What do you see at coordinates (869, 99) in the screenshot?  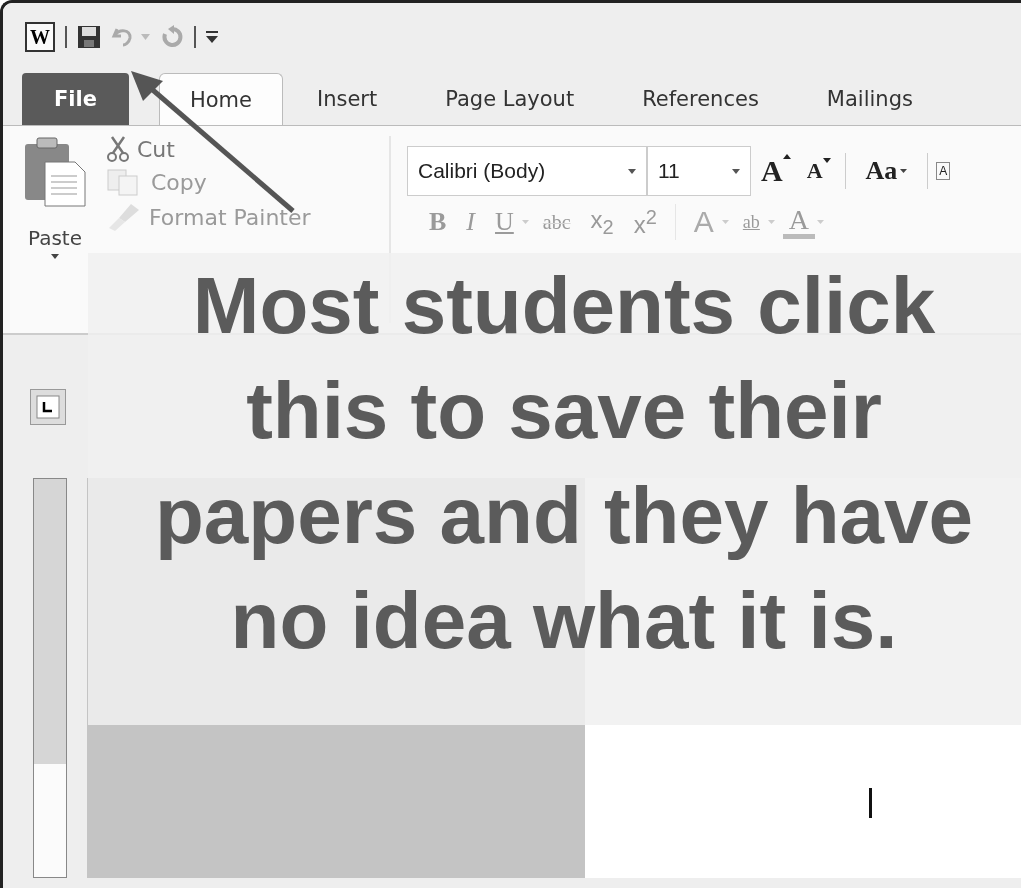 I see `ribbon-tab: Mailings` at bounding box center [869, 99].